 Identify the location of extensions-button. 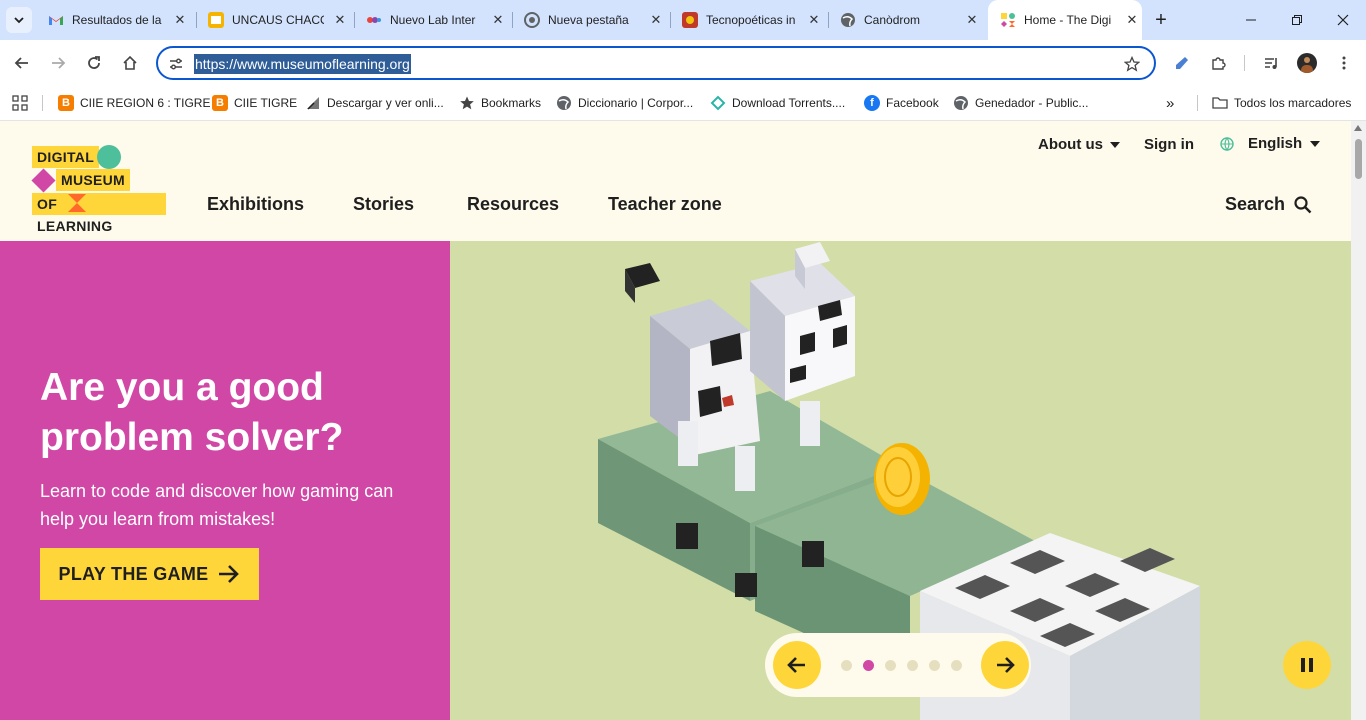
(1218, 63).